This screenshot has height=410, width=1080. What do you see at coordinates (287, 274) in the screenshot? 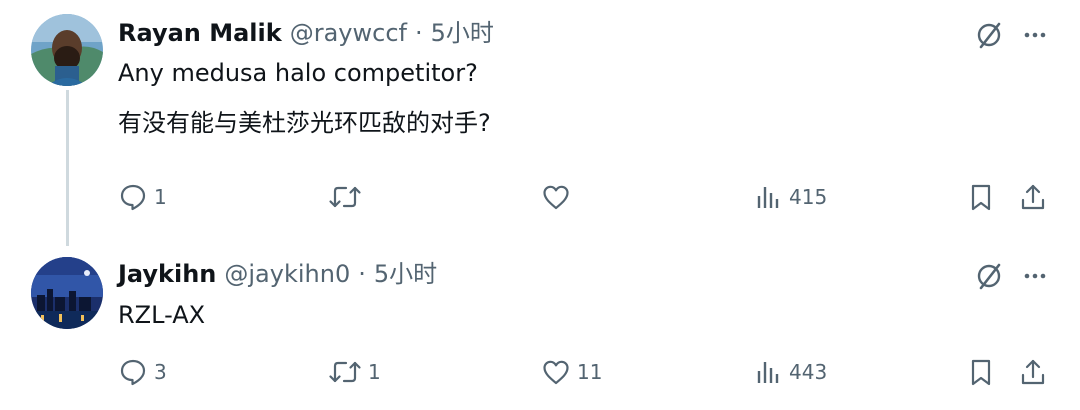
I see `author-handle: @jaykihn0` at bounding box center [287, 274].